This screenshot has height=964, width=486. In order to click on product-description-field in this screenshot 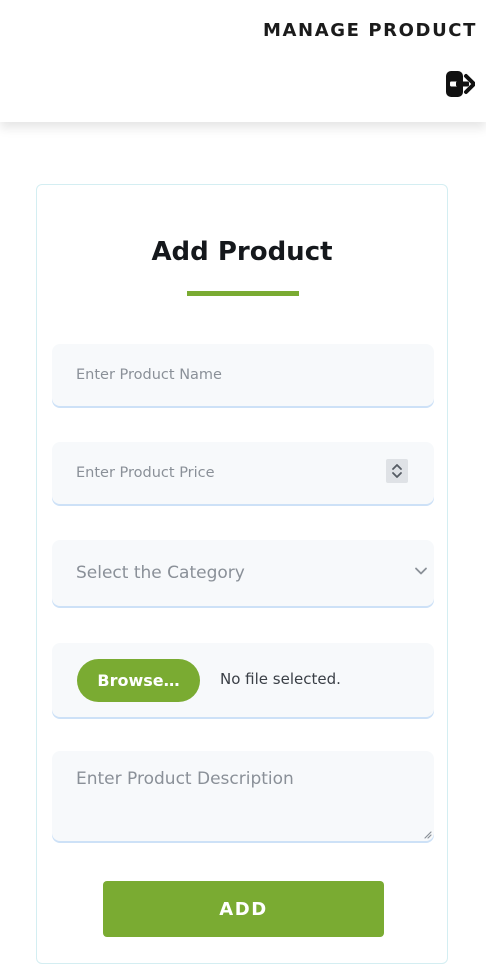, I will do `click(243, 796)`.